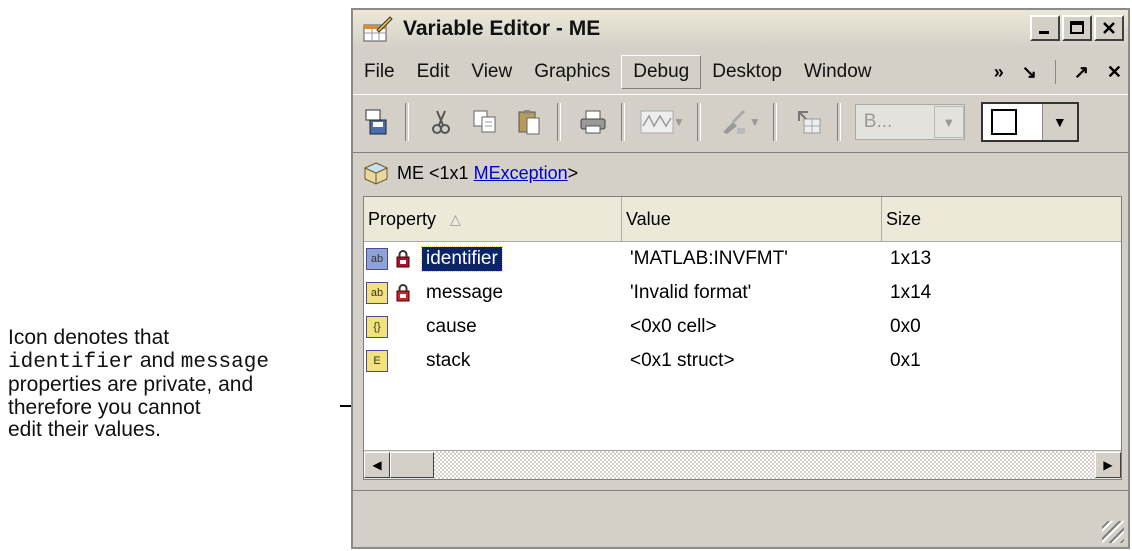 This screenshot has width=1132, height=551. I want to click on menu-view: View, so click(491, 72).